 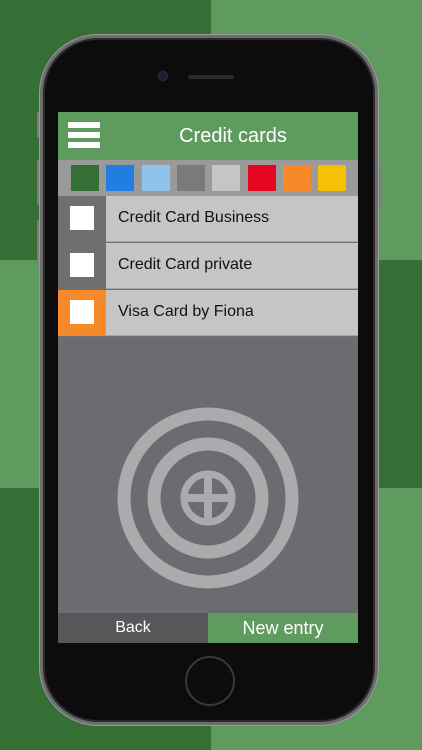 What do you see at coordinates (210, 681) in the screenshot?
I see `home-button` at bounding box center [210, 681].